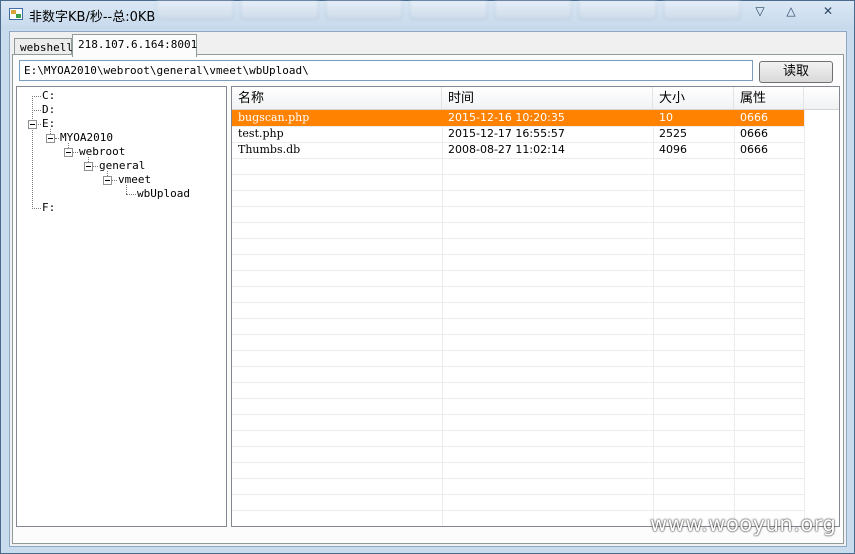 The width and height of the screenshot is (855, 554). What do you see at coordinates (506, 133) in the screenshot?
I see `file-time: 2015-12-17 16:55:57` at bounding box center [506, 133].